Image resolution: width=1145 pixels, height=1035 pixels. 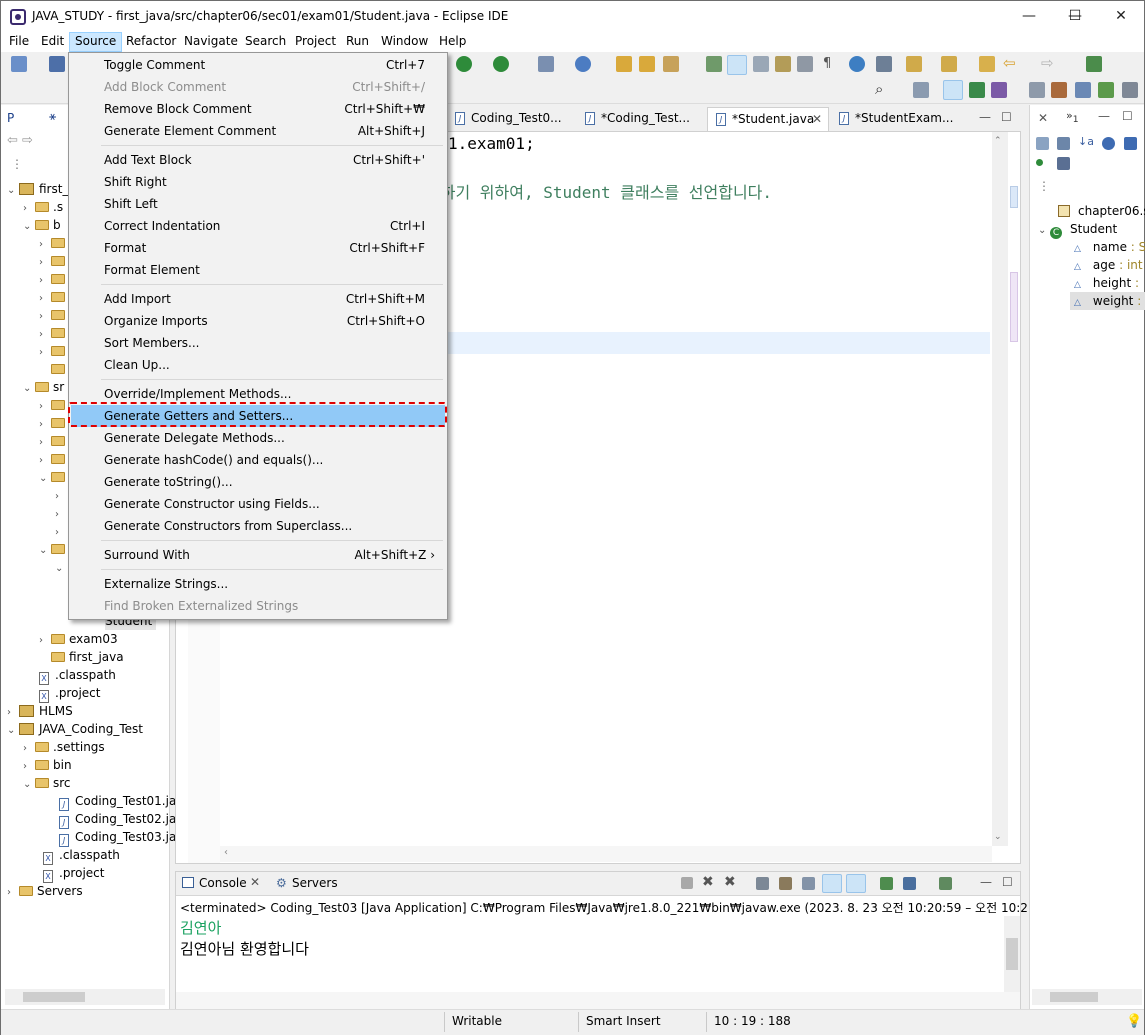 What do you see at coordinates (945, 883) in the screenshot?
I see `open-console-icon` at bounding box center [945, 883].